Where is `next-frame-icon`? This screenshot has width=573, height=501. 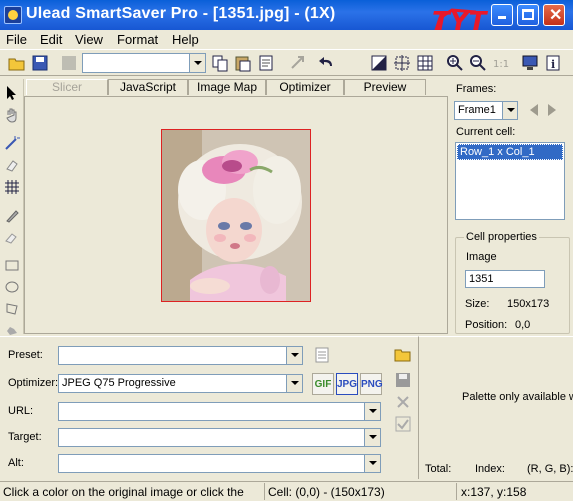
next-frame-icon is located at coordinates (552, 110).